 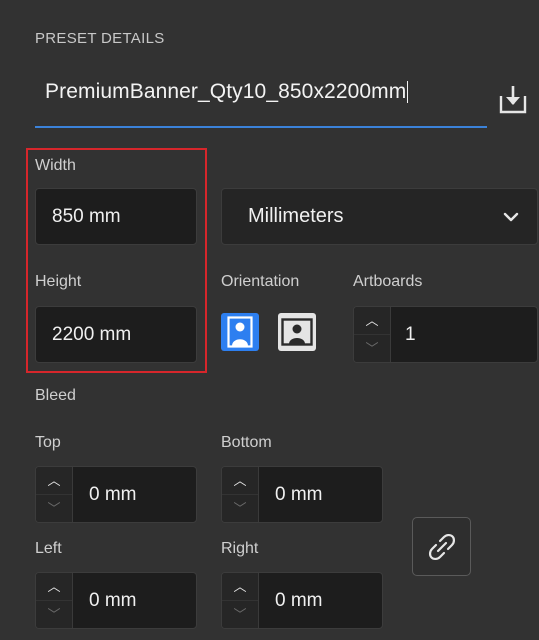 What do you see at coordinates (261, 127) in the screenshot?
I see `preset-name-underline` at bounding box center [261, 127].